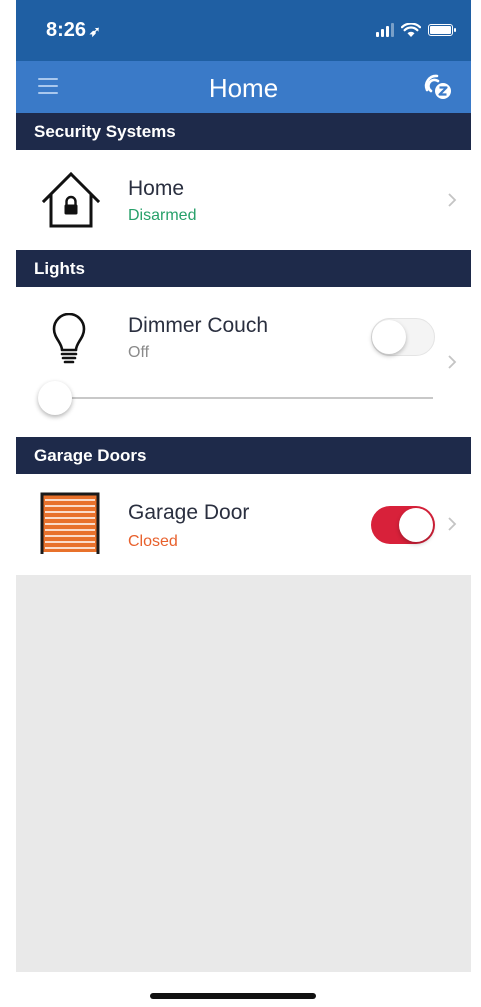 This screenshot has width=481, height=1007. I want to click on device-name: Home, so click(156, 188).